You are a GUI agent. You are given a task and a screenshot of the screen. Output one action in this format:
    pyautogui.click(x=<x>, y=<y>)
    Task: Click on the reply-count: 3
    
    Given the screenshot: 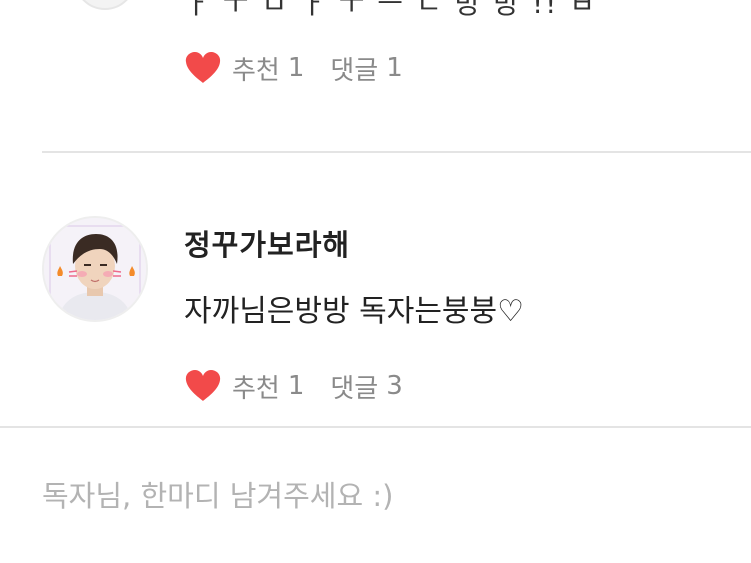 What is the action you would take?
    pyautogui.click(x=394, y=386)
    